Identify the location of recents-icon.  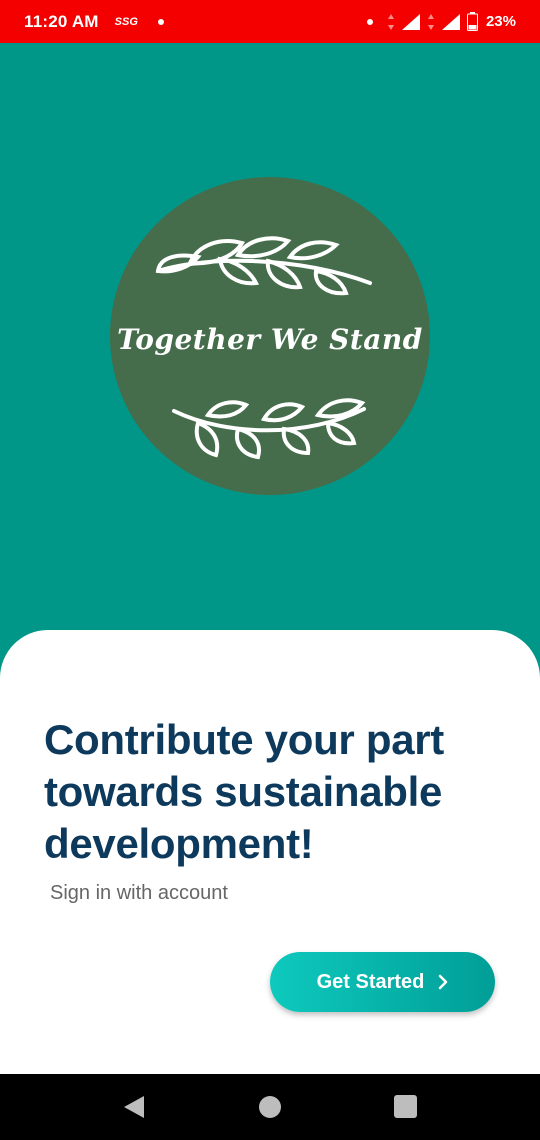
(405, 1106).